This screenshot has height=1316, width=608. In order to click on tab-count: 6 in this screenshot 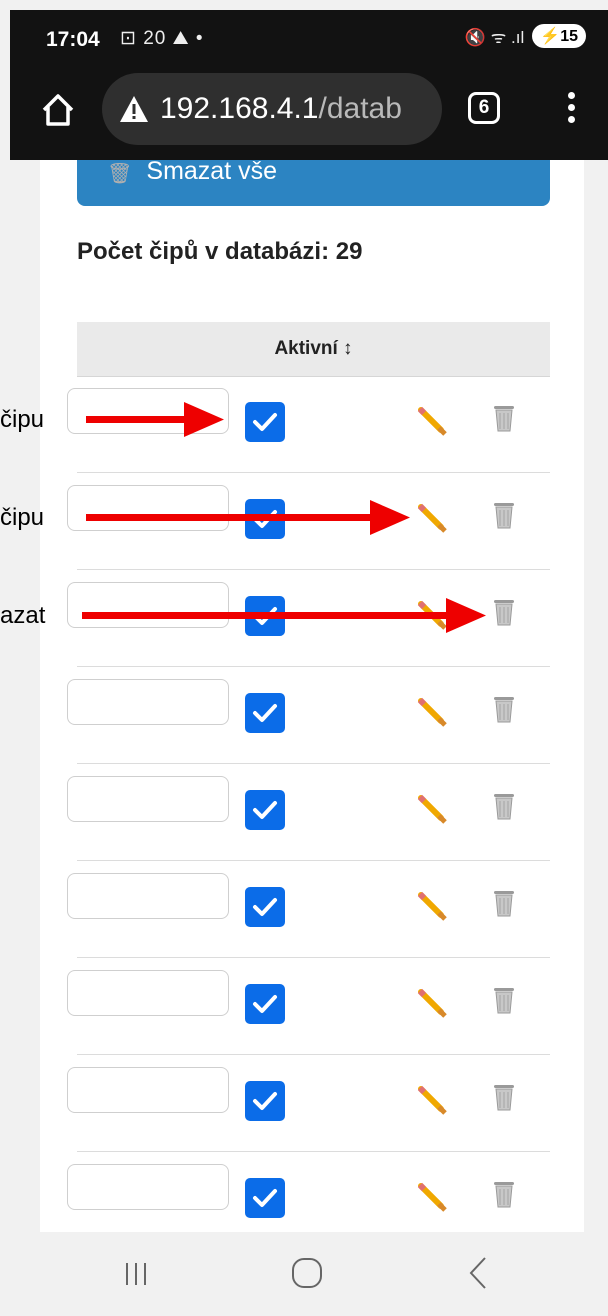, I will do `click(484, 107)`.